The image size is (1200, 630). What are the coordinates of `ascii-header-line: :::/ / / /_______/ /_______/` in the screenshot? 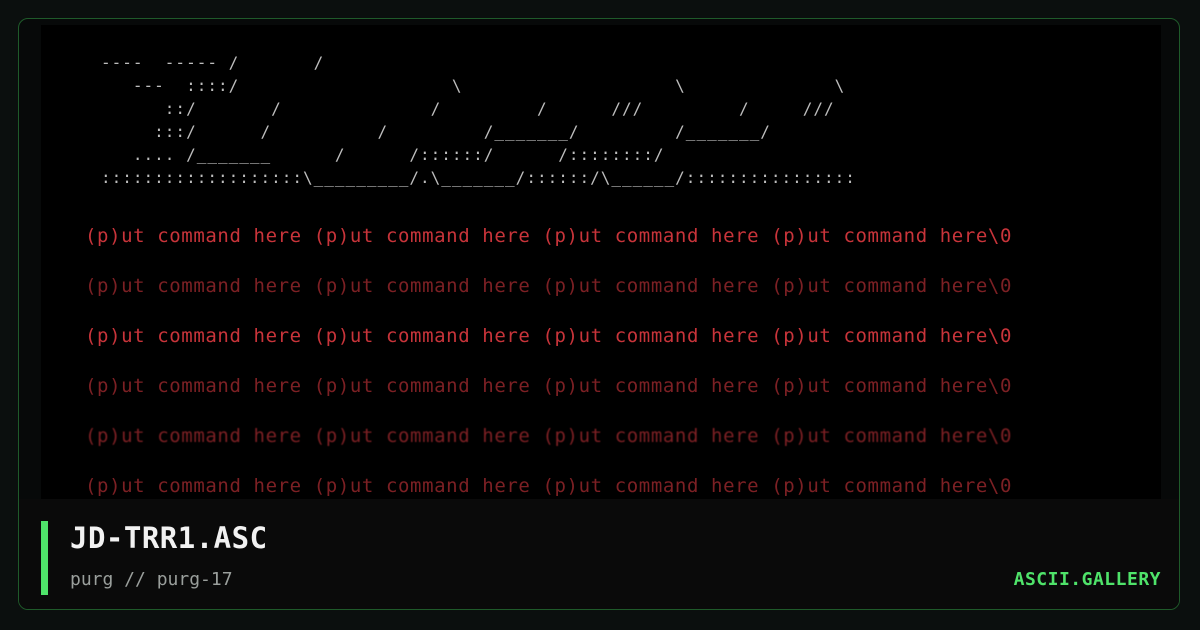 It's located at (436, 131).